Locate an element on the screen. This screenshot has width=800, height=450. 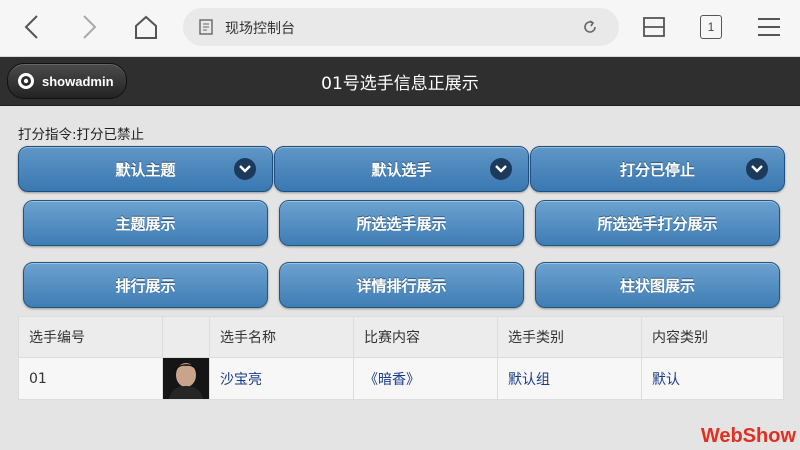
url-bar: 现场控制台 is located at coordinates (401, 27).